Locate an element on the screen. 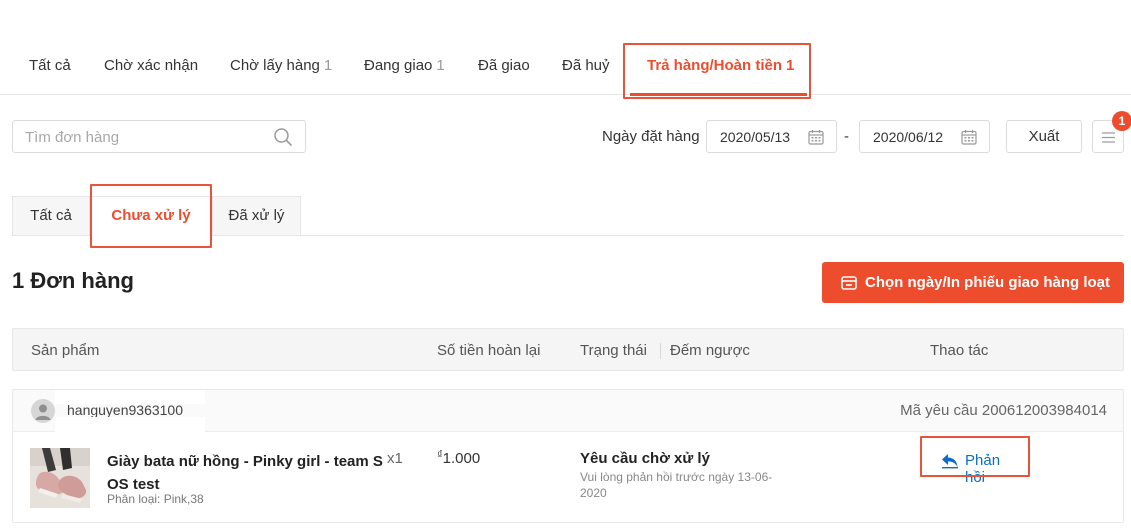  col-product: Sản phẩm is located at coordinates (65, 350).